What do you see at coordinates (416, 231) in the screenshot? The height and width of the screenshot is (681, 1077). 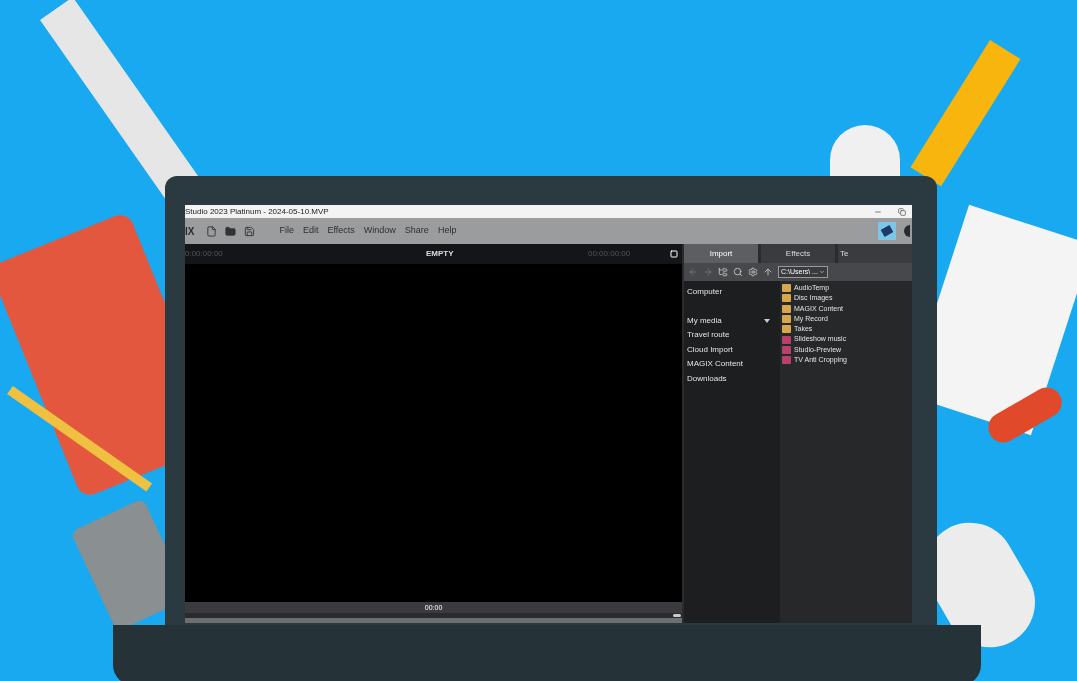 I see `menu-item: Share` at bounding box center [416, 231].